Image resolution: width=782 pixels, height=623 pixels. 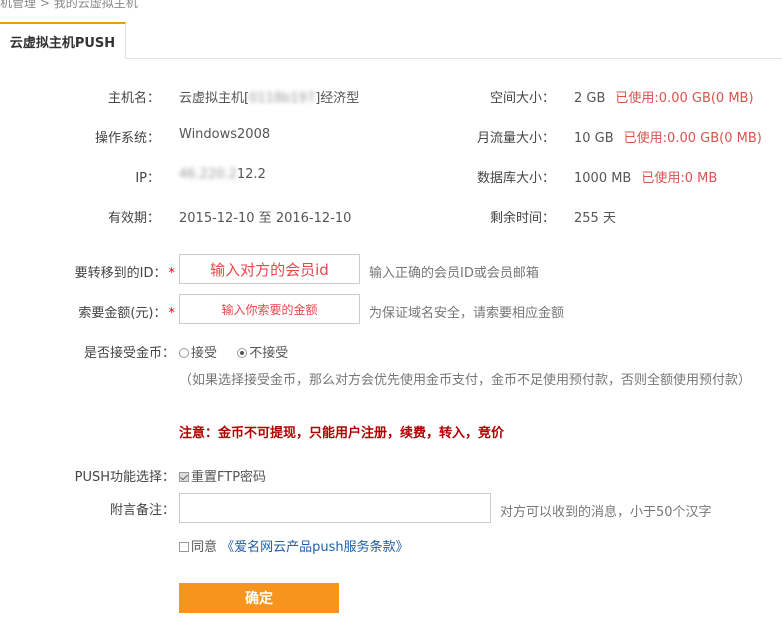 I want to click on db-label: 数据库大小：, so click(x=515, y=178).